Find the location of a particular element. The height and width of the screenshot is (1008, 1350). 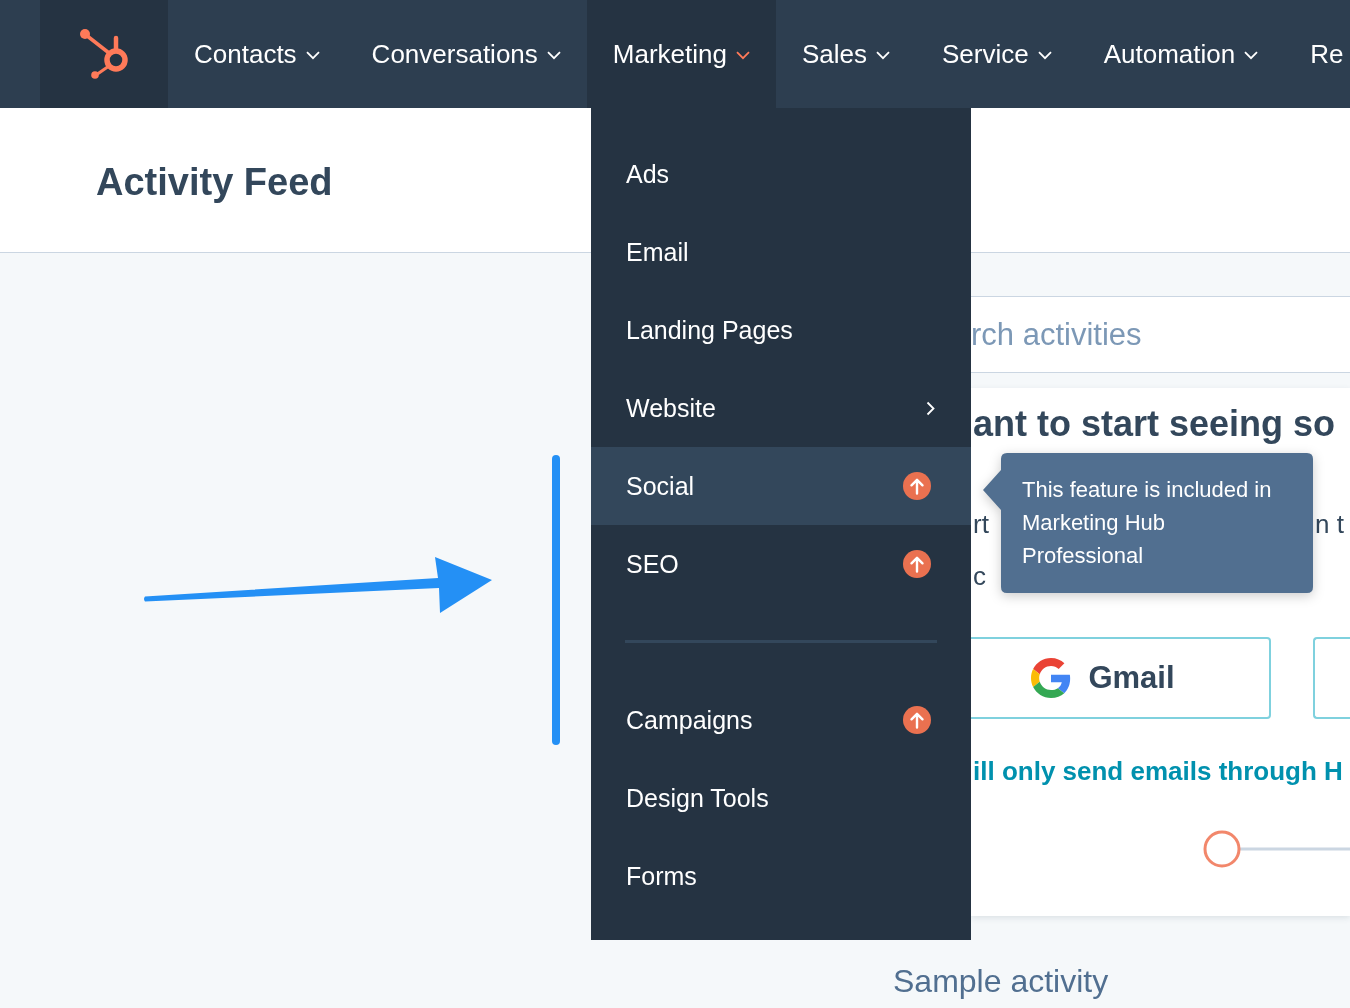

sprocket-icon is located at coordinates (103, 54).